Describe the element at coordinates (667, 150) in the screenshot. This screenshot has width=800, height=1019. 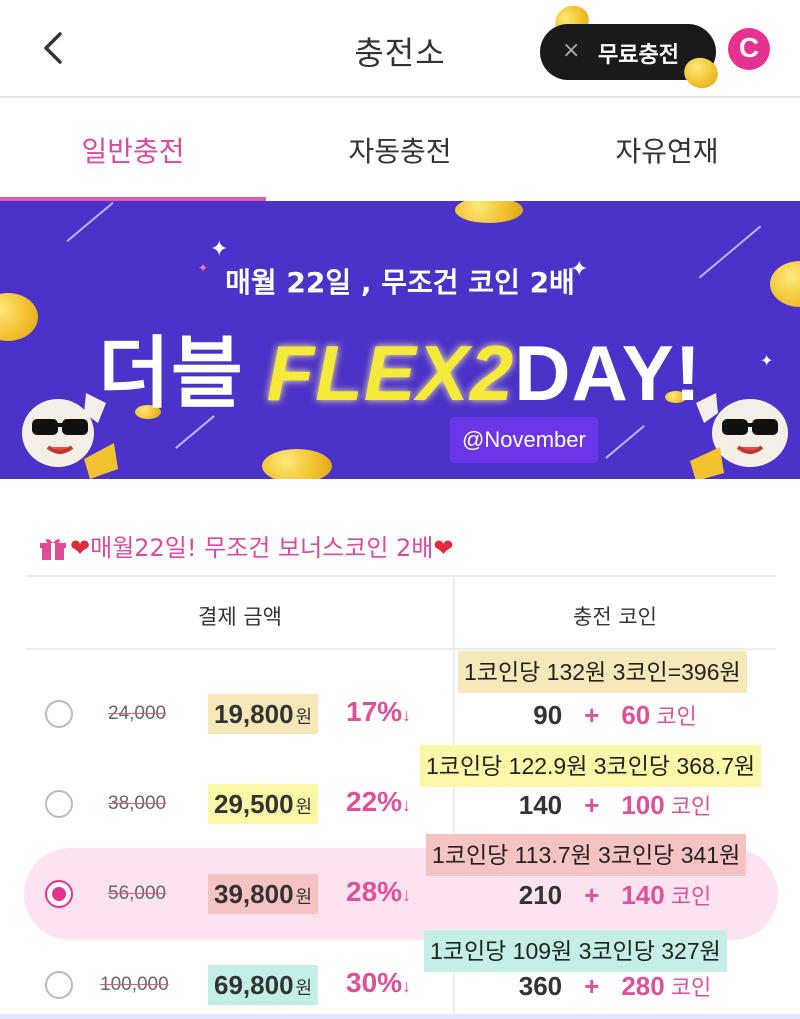
I see `tab-free-serial: 자유연재` at that location.